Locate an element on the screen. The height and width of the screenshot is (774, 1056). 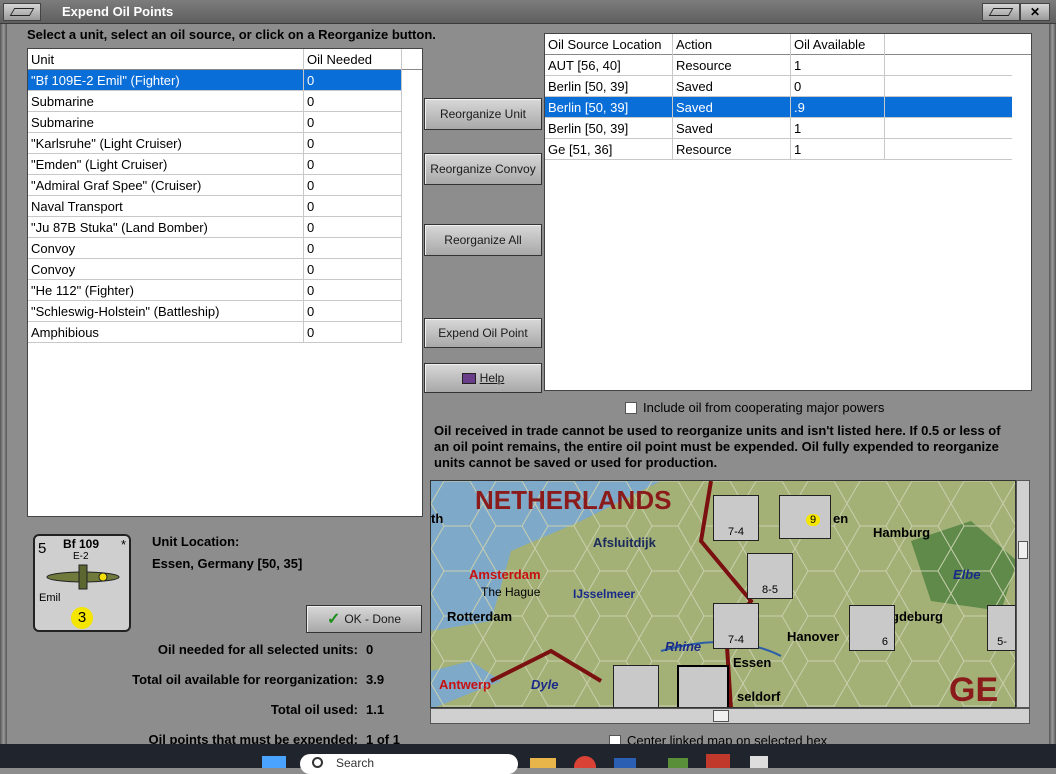
unit-name-cell: "He 112" (Fighter) is located at coordinates (166, 290).